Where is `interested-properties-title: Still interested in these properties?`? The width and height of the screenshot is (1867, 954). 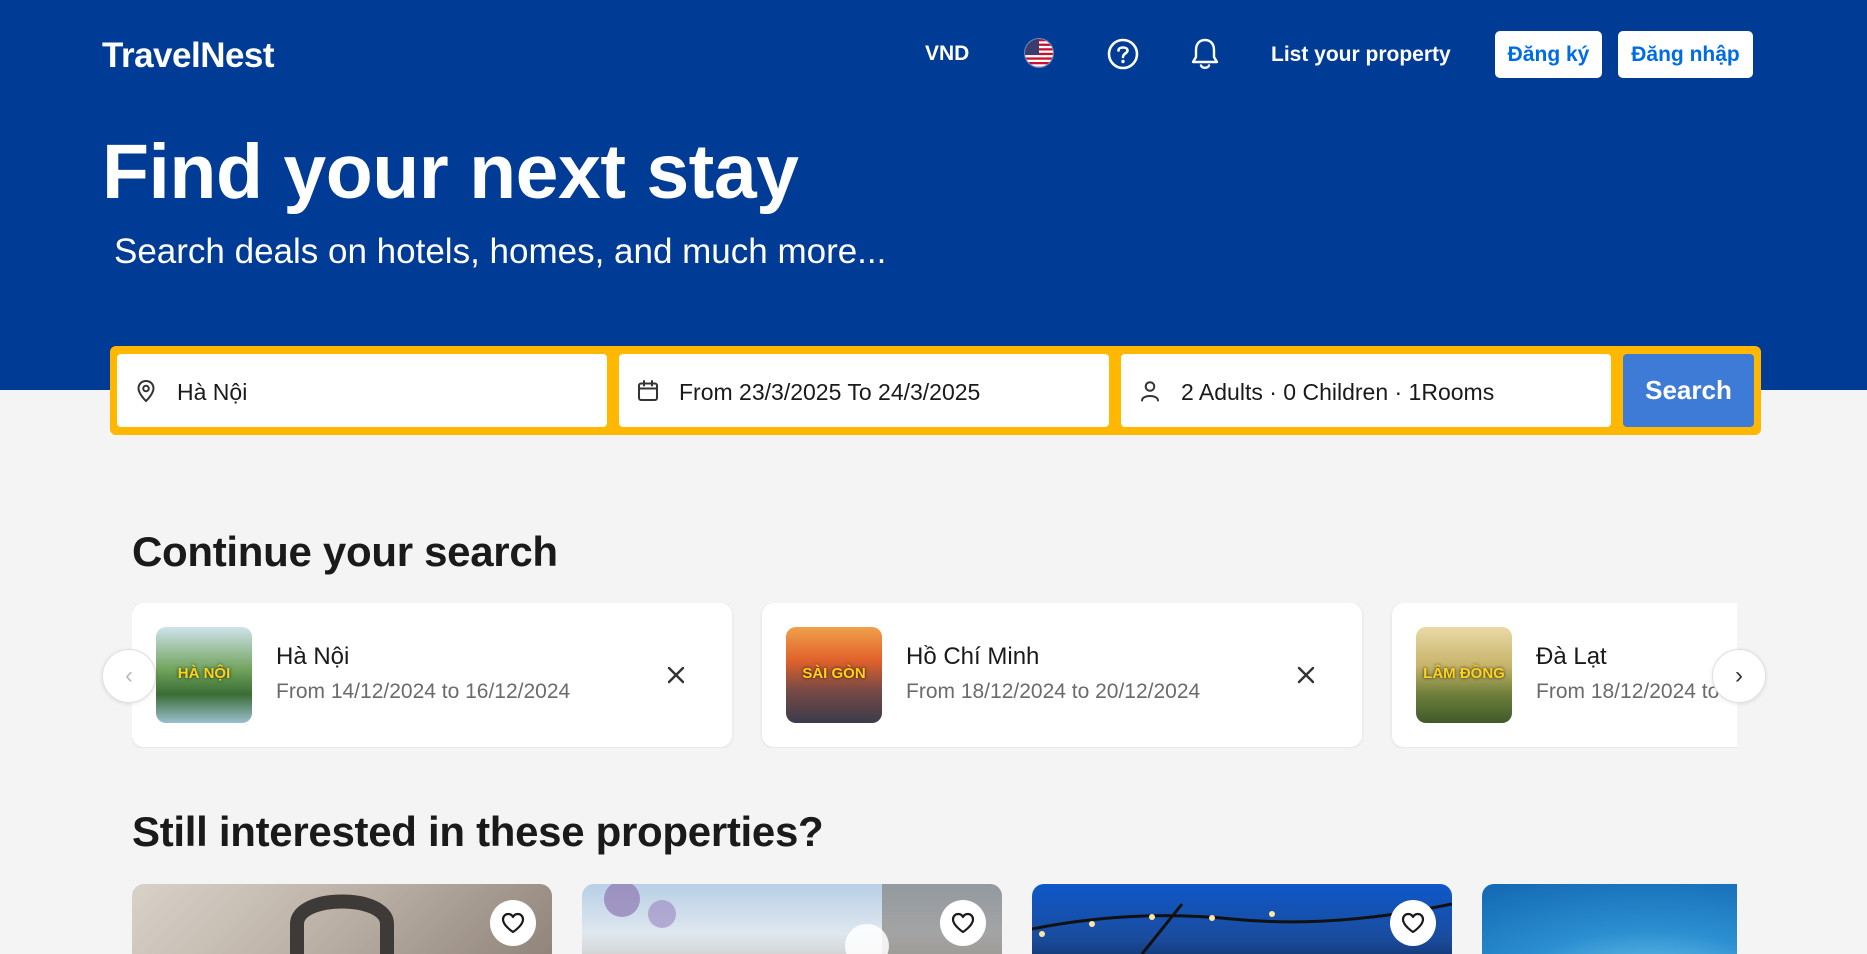
interested-properties-title: Still interested in these properties? is located at coordinates (478, 831).